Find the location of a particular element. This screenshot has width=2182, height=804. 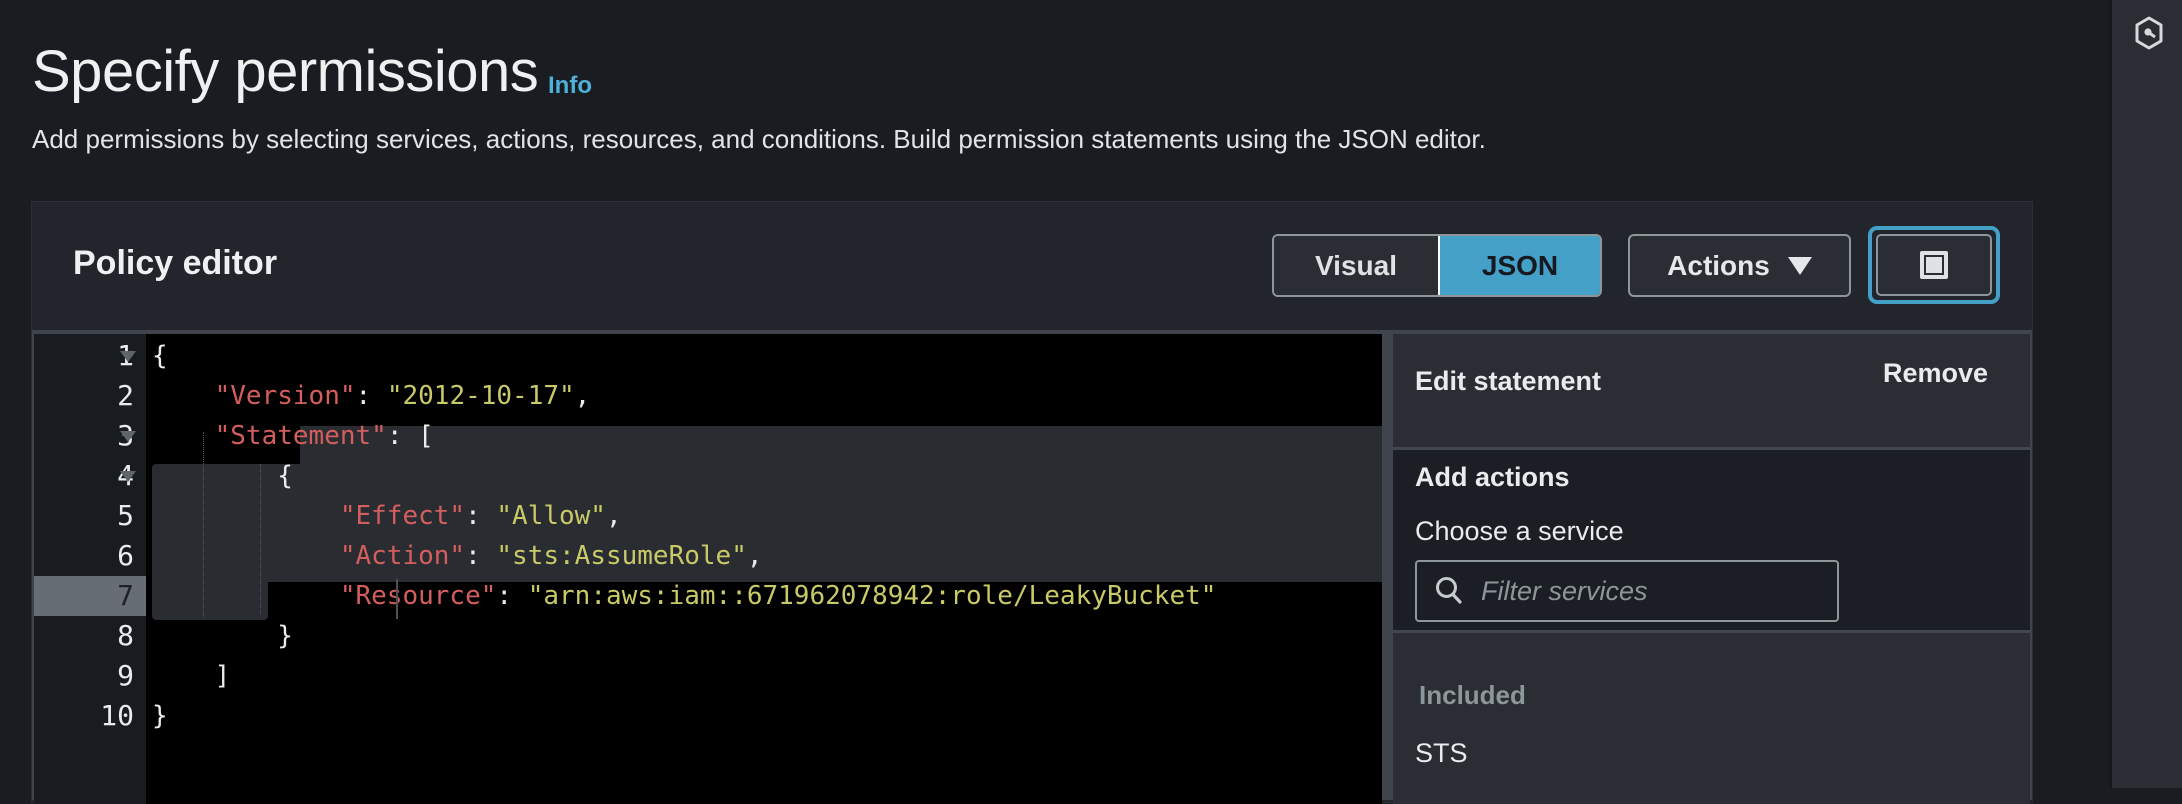

fullscreen-button is located at coordinates (1934, 265).